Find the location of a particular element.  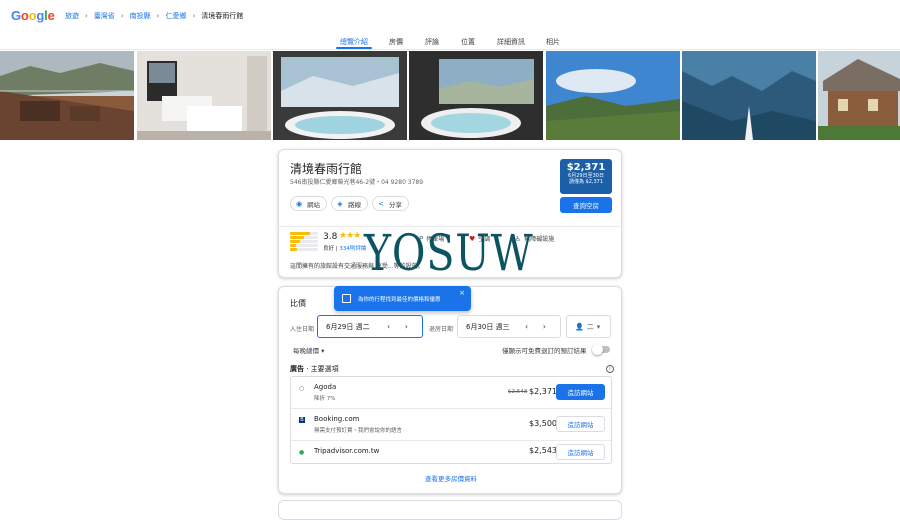

bathtub-view-photo is located at coordinates (340, 95).